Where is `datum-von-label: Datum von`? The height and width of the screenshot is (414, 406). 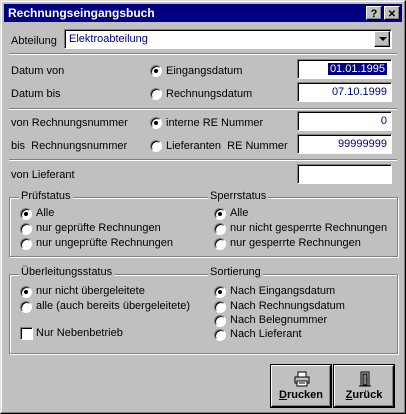
datum-von-label: Datum von is located at coordinates (38, 71).